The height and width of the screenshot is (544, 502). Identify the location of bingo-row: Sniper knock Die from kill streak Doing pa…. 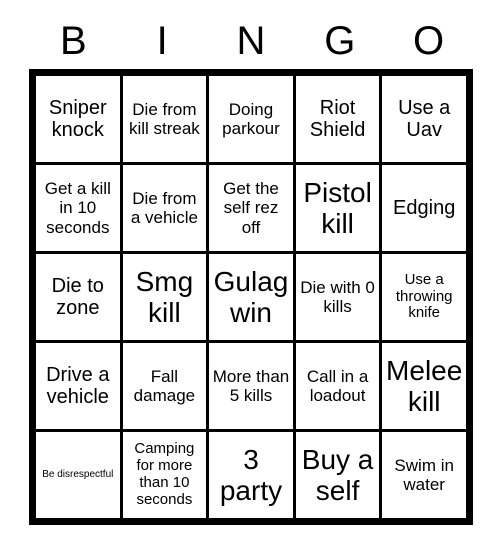
(251, 119).